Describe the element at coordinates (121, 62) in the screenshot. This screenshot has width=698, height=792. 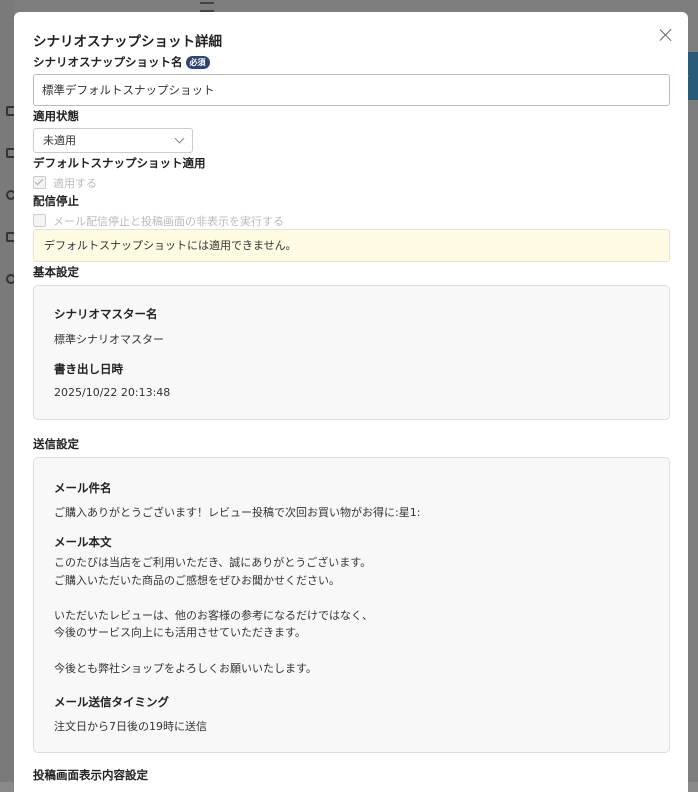
I see `snapshot-name-label: シナリオスナップショット名 必須` at that location.